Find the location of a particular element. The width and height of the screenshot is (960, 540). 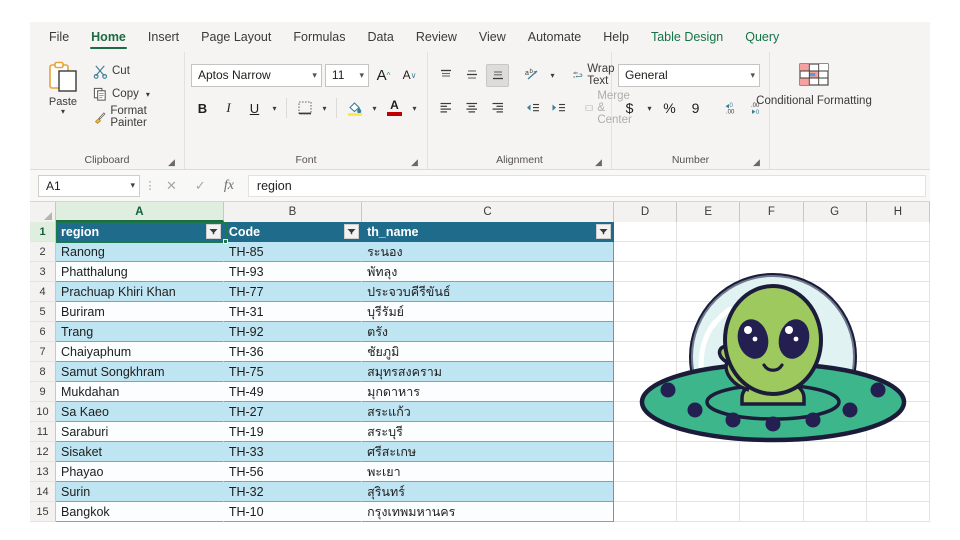

cell-h1 is located at coordinates (898, 232).